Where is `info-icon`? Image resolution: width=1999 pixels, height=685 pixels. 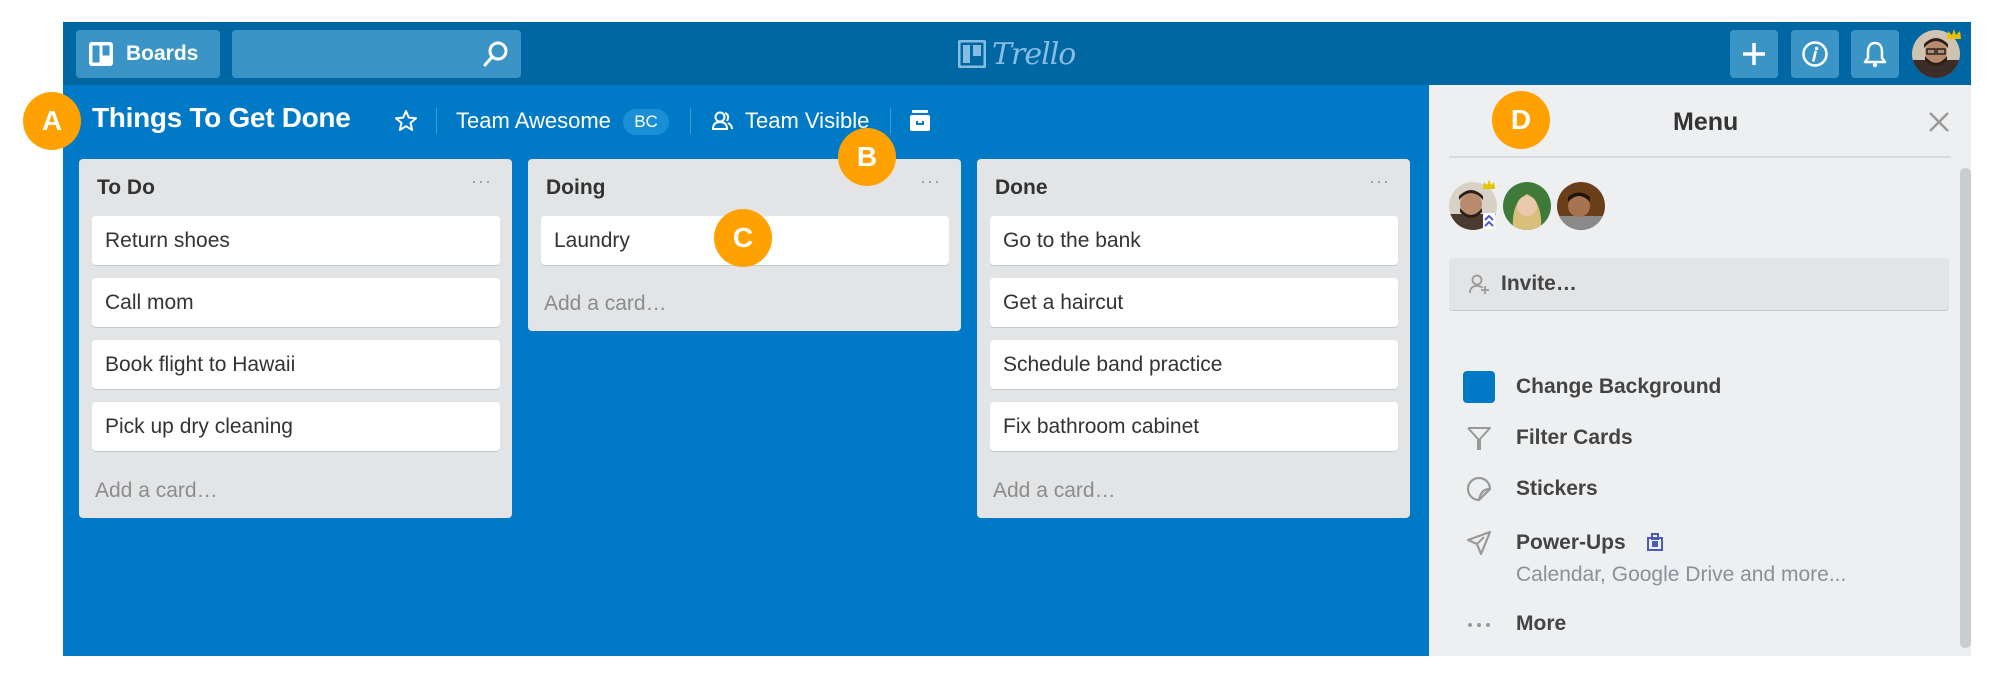 info-icon is located at coordinates (1815, 54).